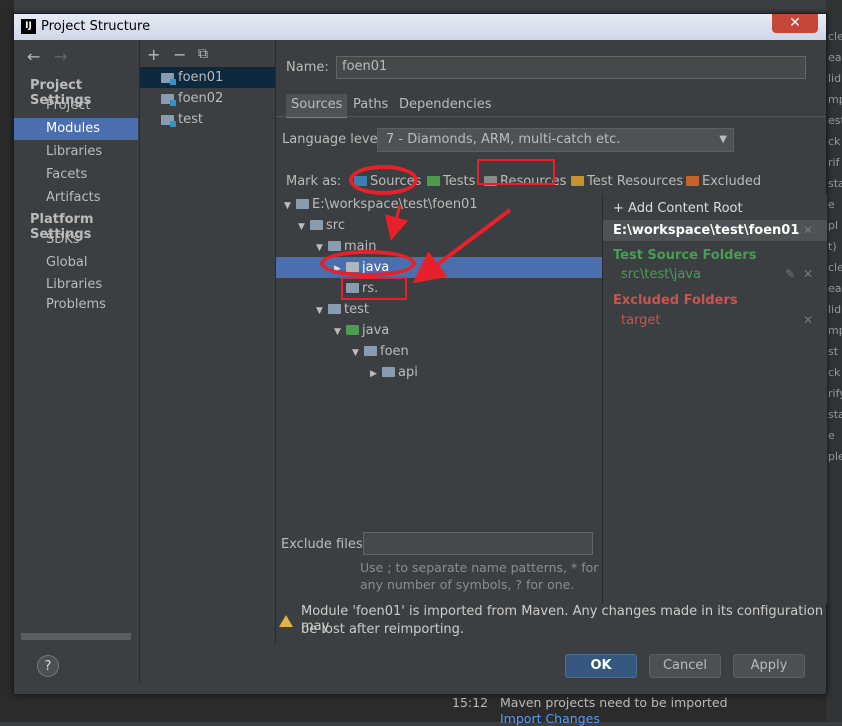 This screenshot has width=842, height=726. I want to click on mark-as-tests: Tests, so click(451, 182).